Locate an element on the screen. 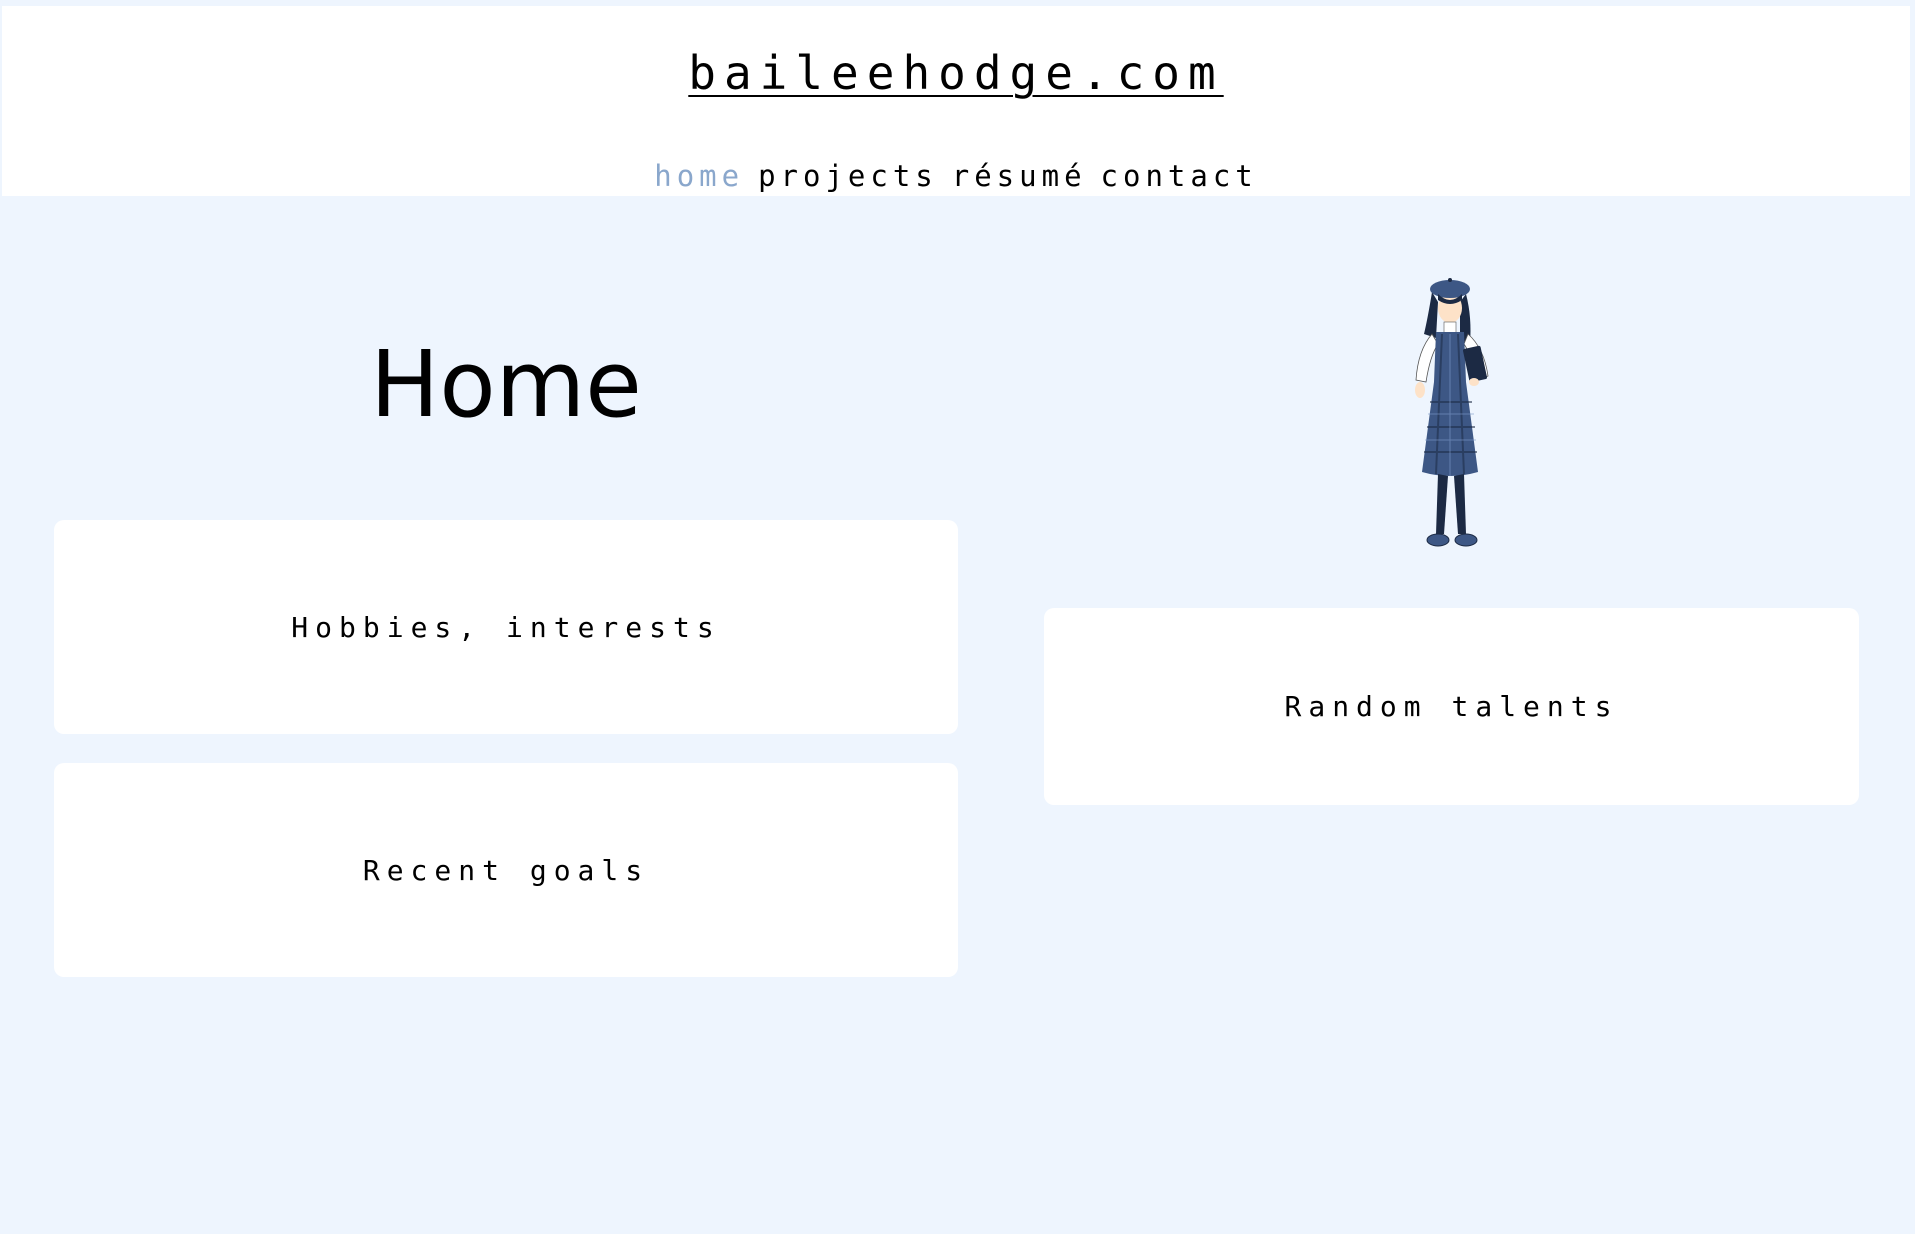 Image resolution: width=1915 pixels, height=1234 pixels. talents-card-label: Random talents is located at coordinates (1451, 706).